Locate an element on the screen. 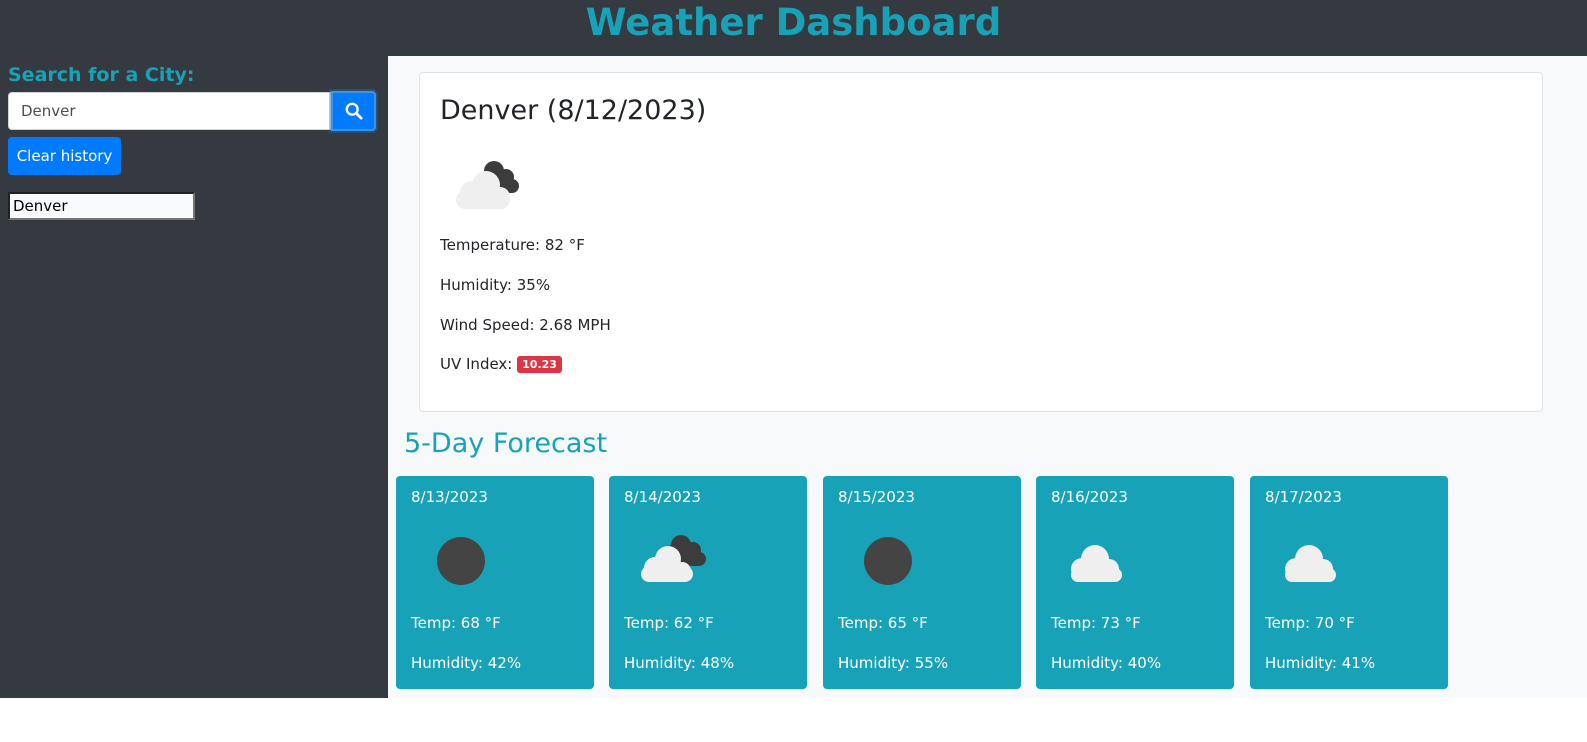  forecast-humidity: Humidity: 40% is located at coordinates (1106, 663).